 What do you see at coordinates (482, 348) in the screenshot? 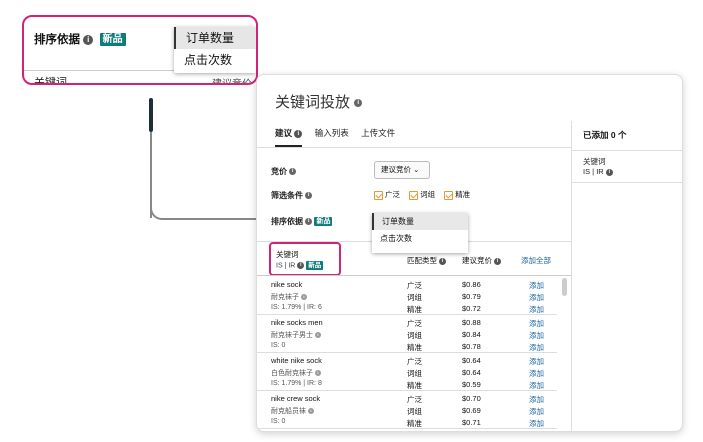
I see `table-row: 精准 $0.78 添加` at bounding box center [482, 348].